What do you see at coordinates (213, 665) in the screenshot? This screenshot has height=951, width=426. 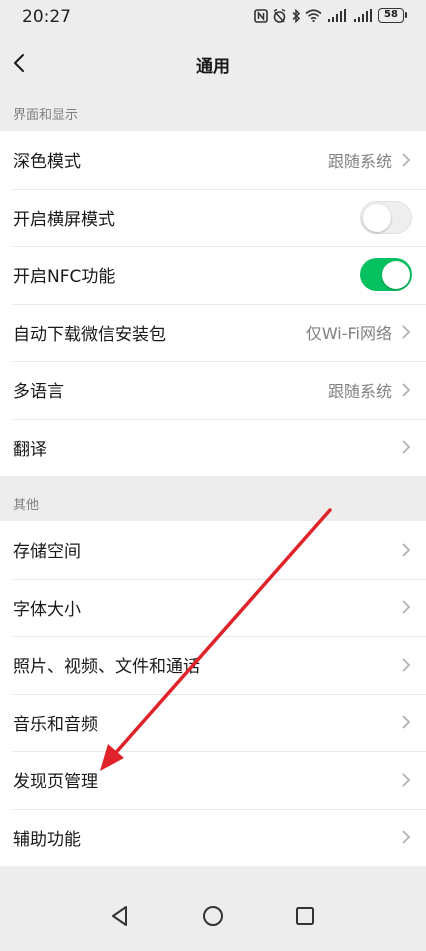 I see `row-media-calls: 照片、视频、文件和通话` at bounding box center [213, 665].